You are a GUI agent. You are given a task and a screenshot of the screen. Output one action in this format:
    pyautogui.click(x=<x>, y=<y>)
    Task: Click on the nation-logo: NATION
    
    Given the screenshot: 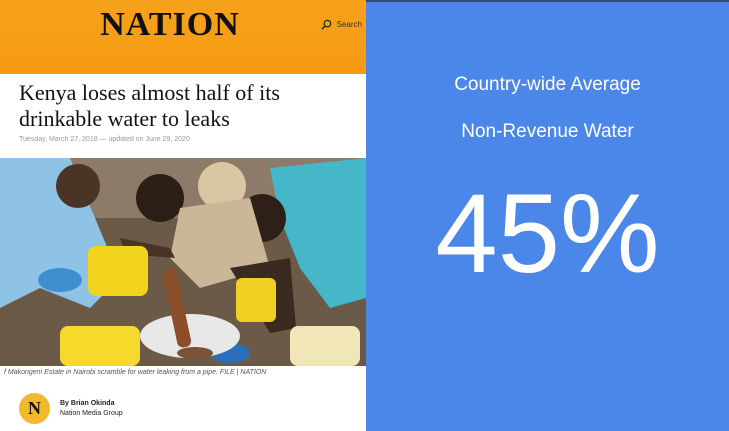 What is the action you would take?
    pyautogui.click(x=170, y=25)
    